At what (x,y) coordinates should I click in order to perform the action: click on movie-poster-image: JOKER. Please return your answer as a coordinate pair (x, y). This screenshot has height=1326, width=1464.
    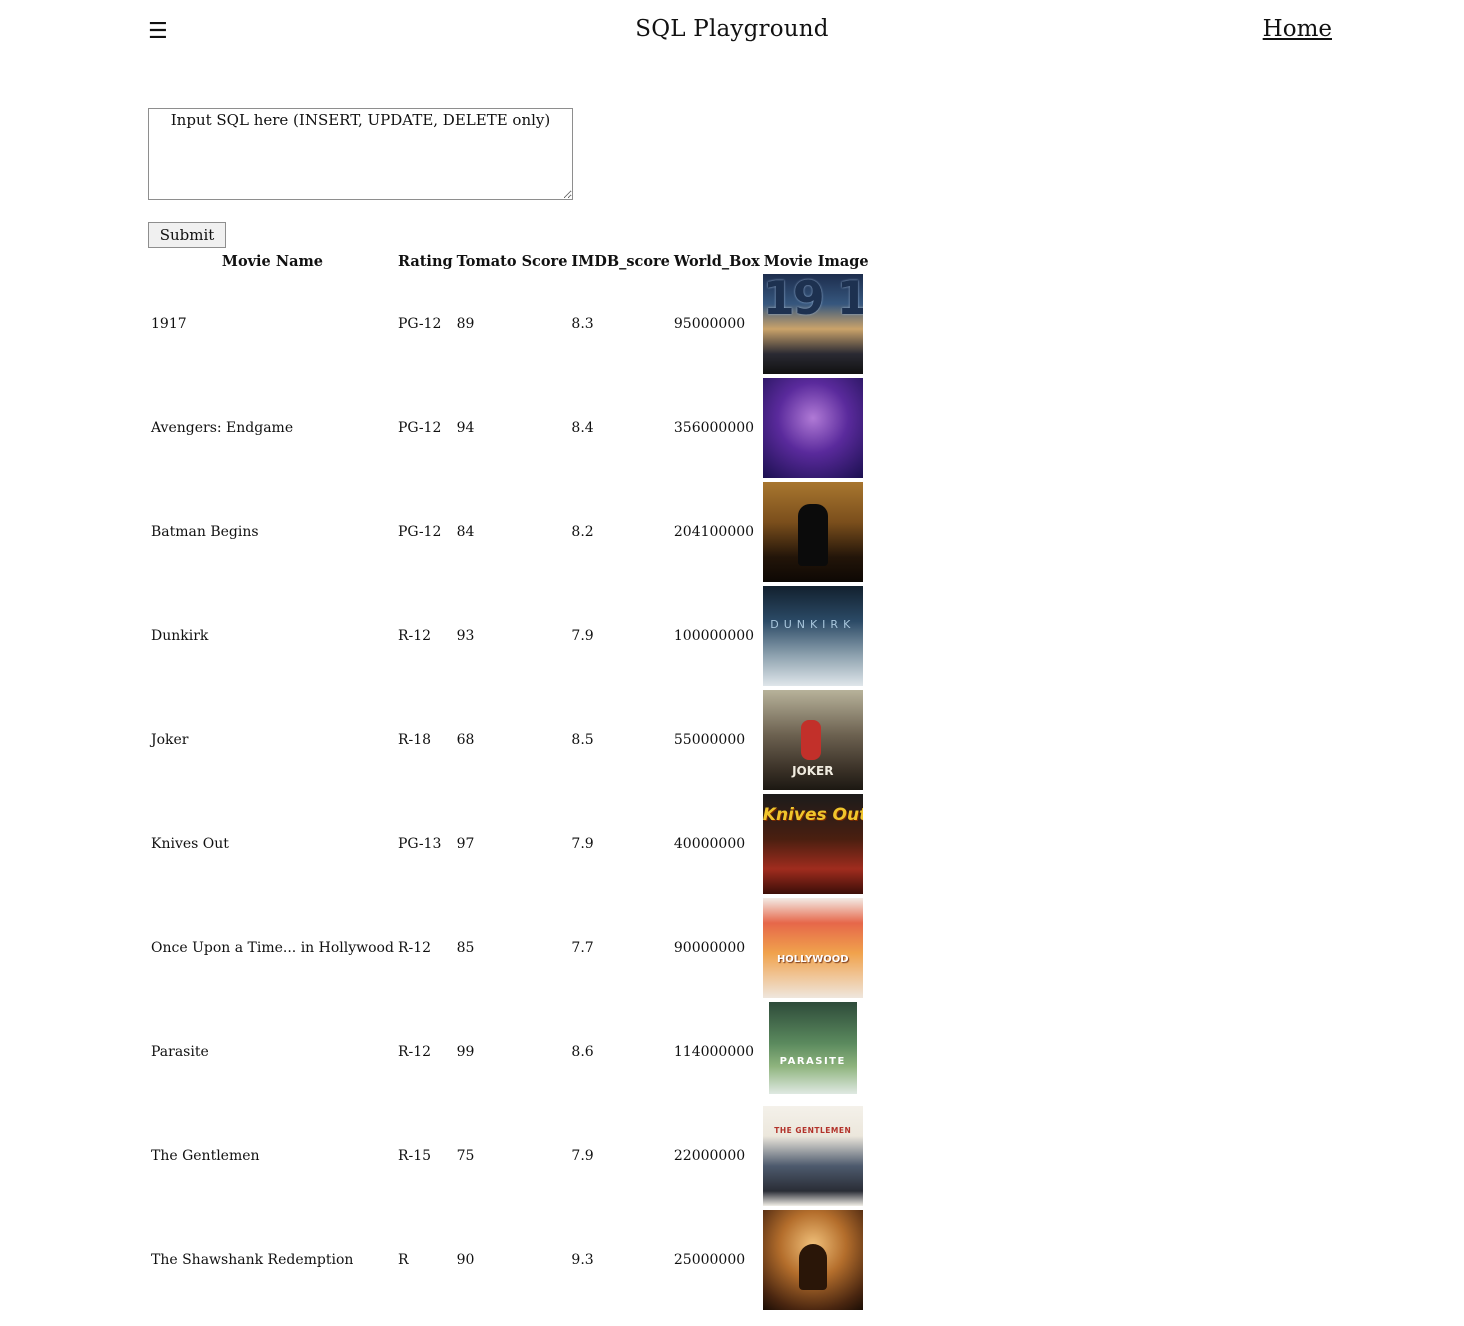
    Looking at the image, I should click on (812, 740).